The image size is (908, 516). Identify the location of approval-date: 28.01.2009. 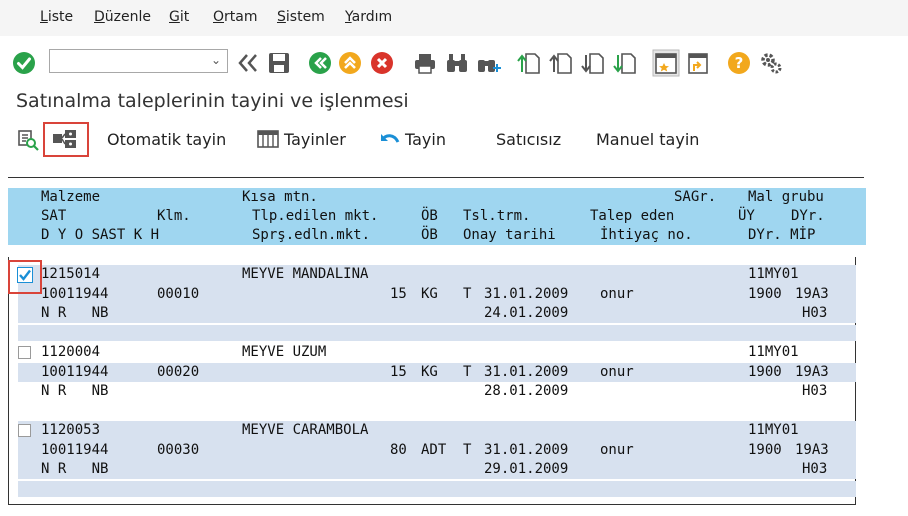
(526, 391).